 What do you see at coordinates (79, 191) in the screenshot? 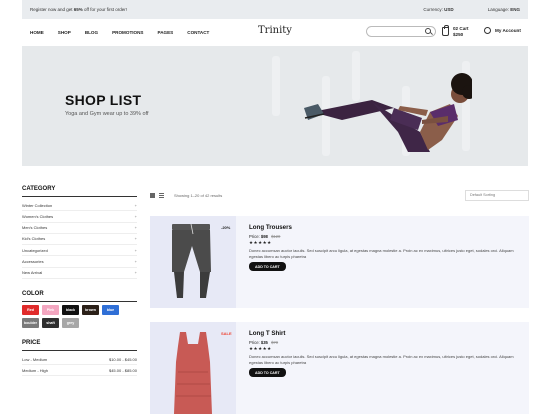
I see `category-heading: CATEGORY` at bounding box center [79, 191].